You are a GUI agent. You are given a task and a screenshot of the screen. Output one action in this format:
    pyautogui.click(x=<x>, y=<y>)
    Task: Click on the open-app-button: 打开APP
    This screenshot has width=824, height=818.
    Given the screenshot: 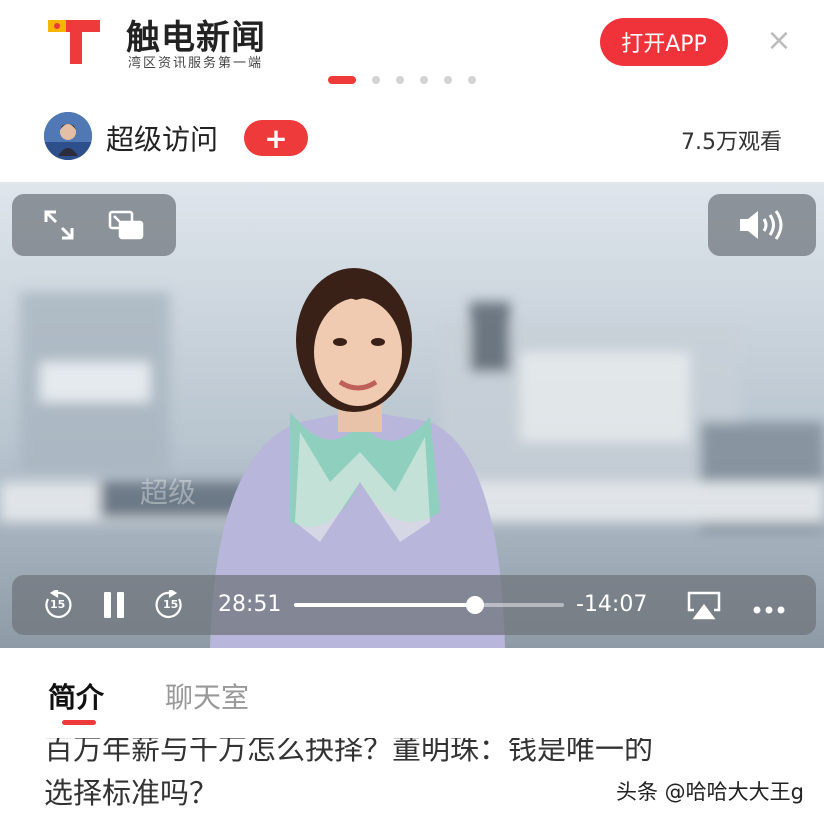 What is the action you would take?
    pyautogui.click(x=664, y=42)
    